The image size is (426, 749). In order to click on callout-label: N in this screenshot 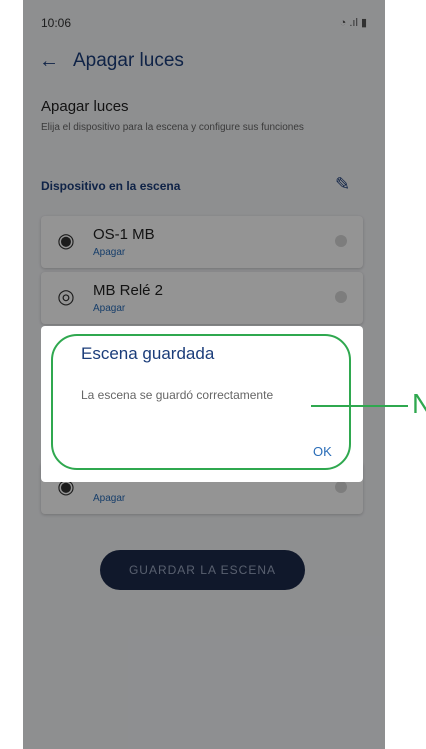, I will do `click(419, 403)`.